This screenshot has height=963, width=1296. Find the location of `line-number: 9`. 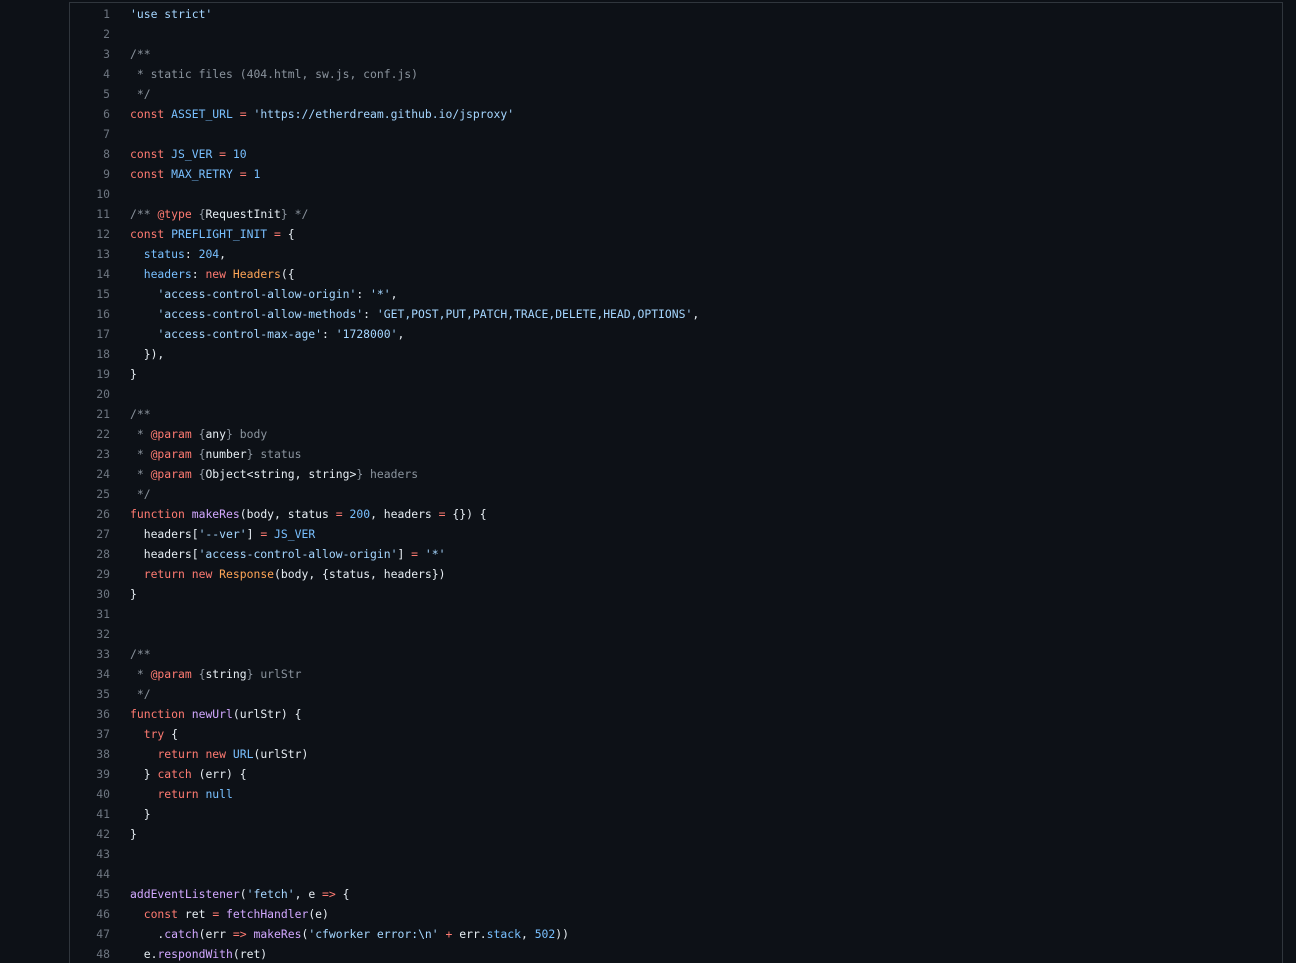

line-number: 9 is located at coordinates (90, 174).